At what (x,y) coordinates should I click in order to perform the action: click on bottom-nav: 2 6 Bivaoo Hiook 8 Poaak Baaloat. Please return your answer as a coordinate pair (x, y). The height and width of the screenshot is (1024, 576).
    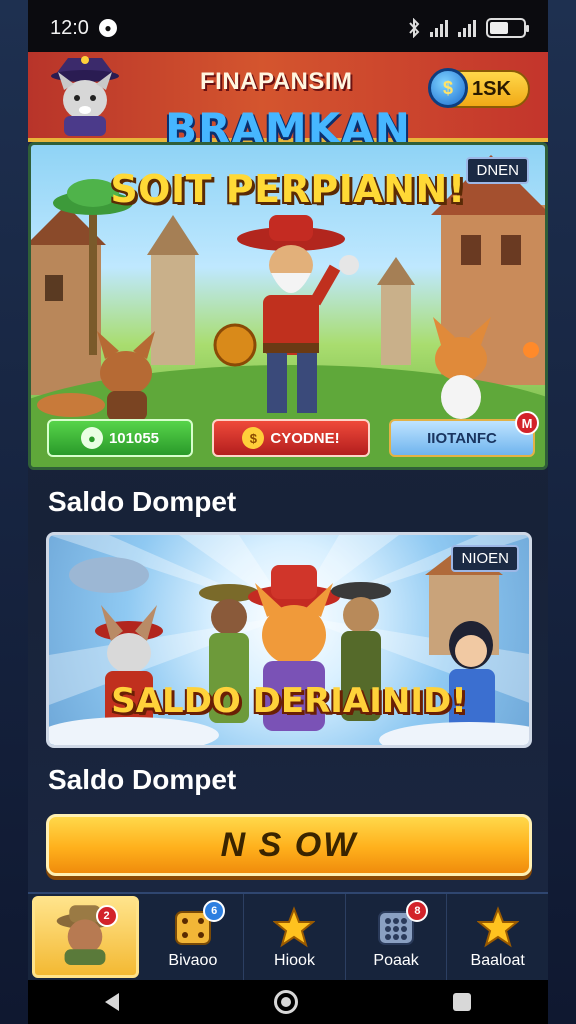
    Looking at the image, I should click on (288, 936).